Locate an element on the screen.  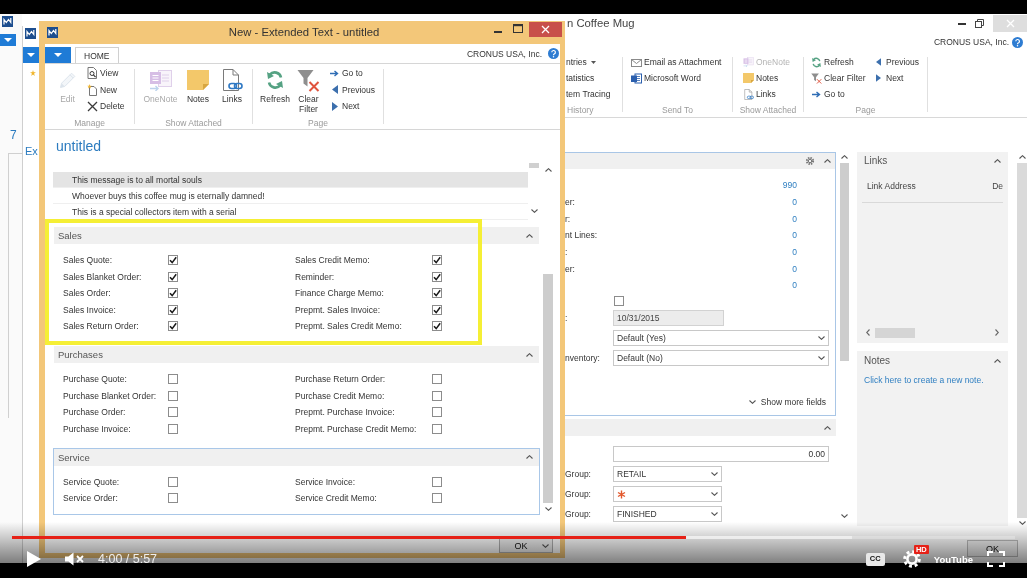
dropdown-field: RETAIL is located at coordinates (667, 474).